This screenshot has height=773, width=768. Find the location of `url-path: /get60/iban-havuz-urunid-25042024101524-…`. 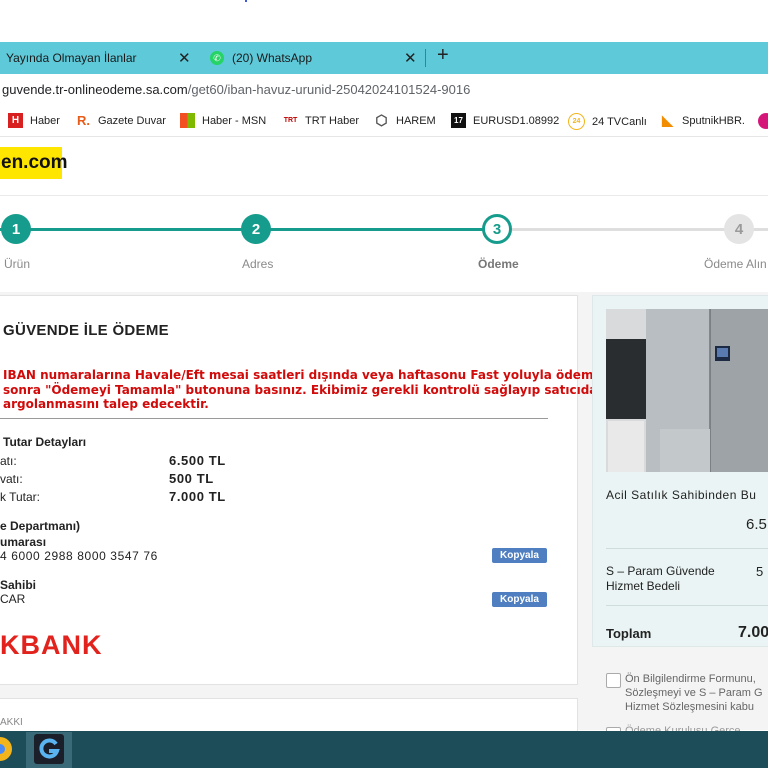

url-path: /get60/iban-havuz-urunid-25042024101524-… is located at coordinates (329, 89).